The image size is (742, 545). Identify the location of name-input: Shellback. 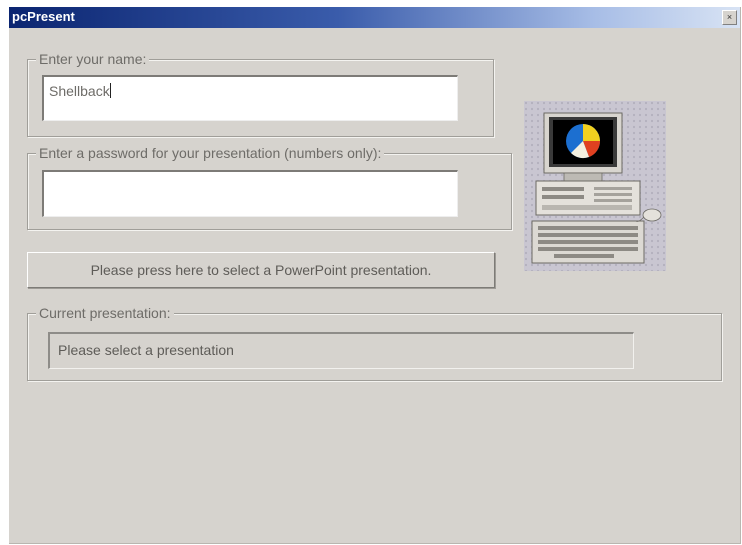
(250, 98).